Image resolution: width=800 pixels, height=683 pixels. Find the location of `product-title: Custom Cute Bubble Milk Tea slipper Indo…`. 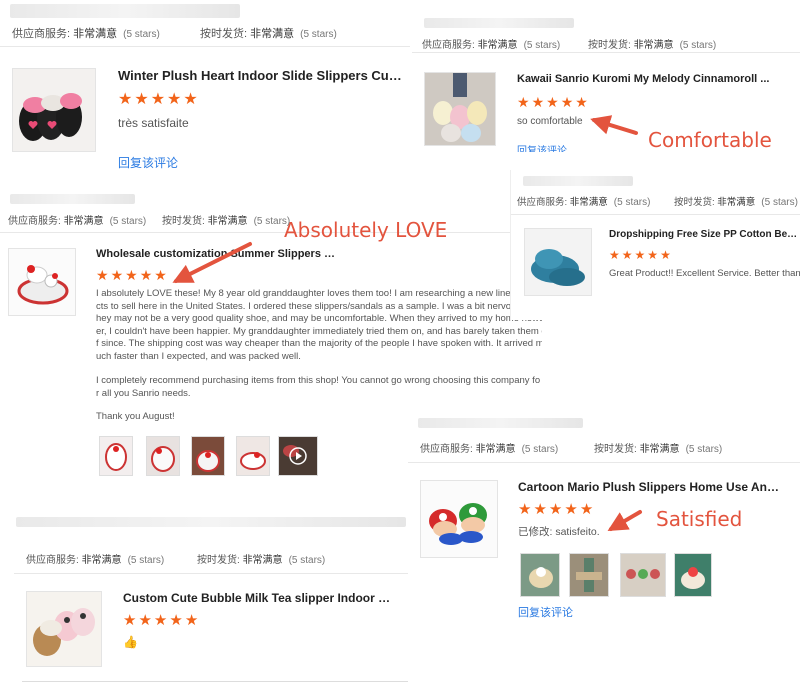

product-title: Custom Cute Bubble Milk Tea slipper Indo… is located at coordinates (258, 598).